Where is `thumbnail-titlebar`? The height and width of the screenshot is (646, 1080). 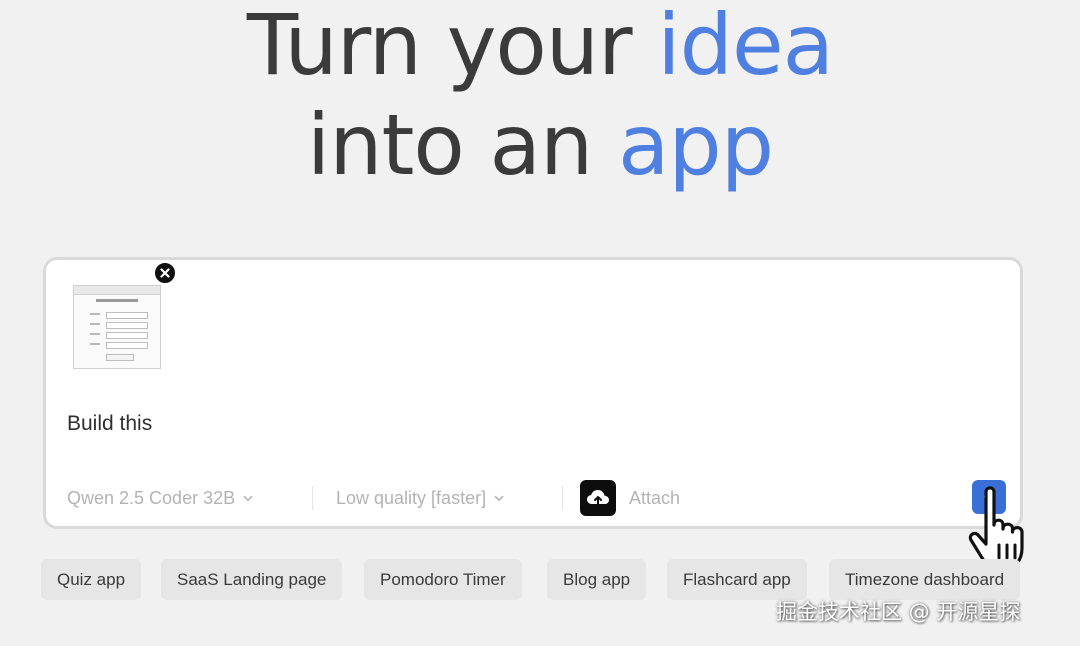
thumbnail-titlebar is located at coordinates (117, 290).